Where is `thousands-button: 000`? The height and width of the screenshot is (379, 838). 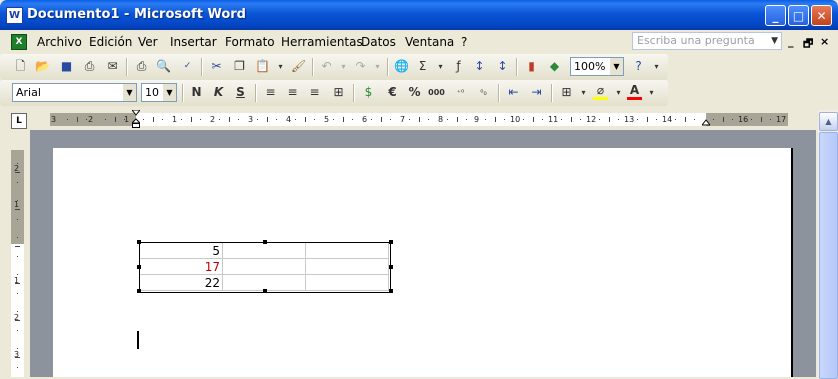
thousands-button: 000 is located at coordinates (436, 92).